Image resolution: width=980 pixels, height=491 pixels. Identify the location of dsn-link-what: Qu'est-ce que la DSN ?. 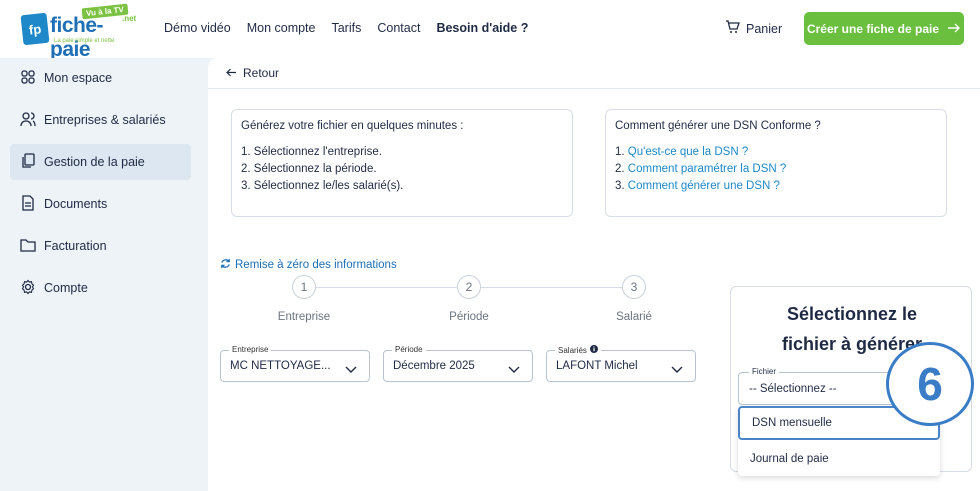
(688, 152).